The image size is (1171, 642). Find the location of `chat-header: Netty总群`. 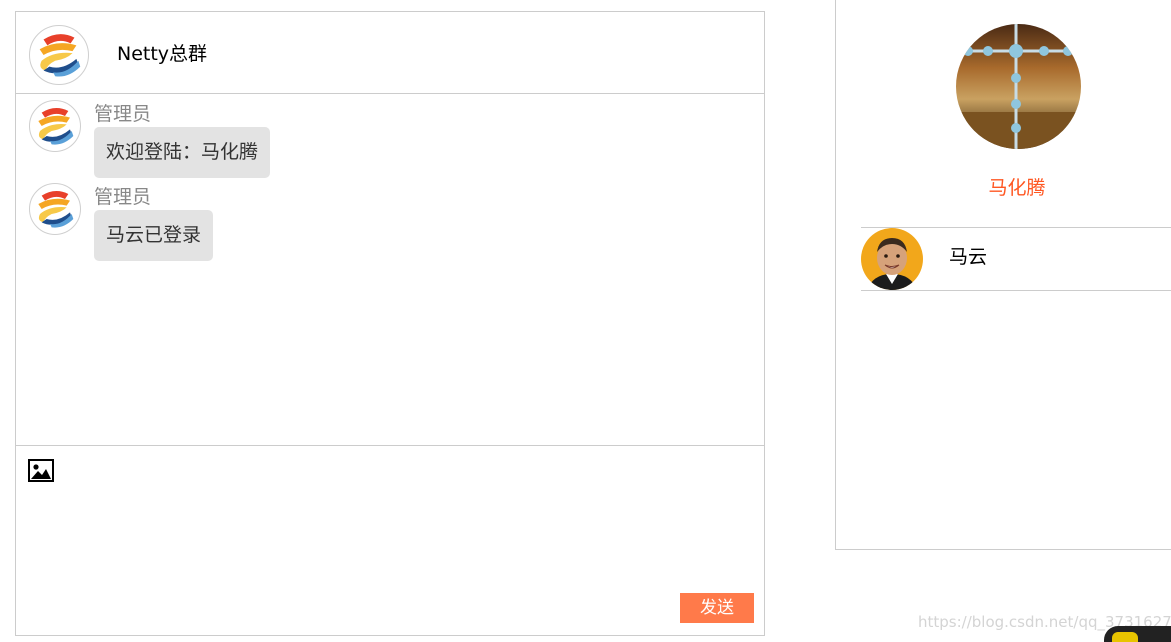

chat-header: Netty总群 is located at coordinates (390, 53).